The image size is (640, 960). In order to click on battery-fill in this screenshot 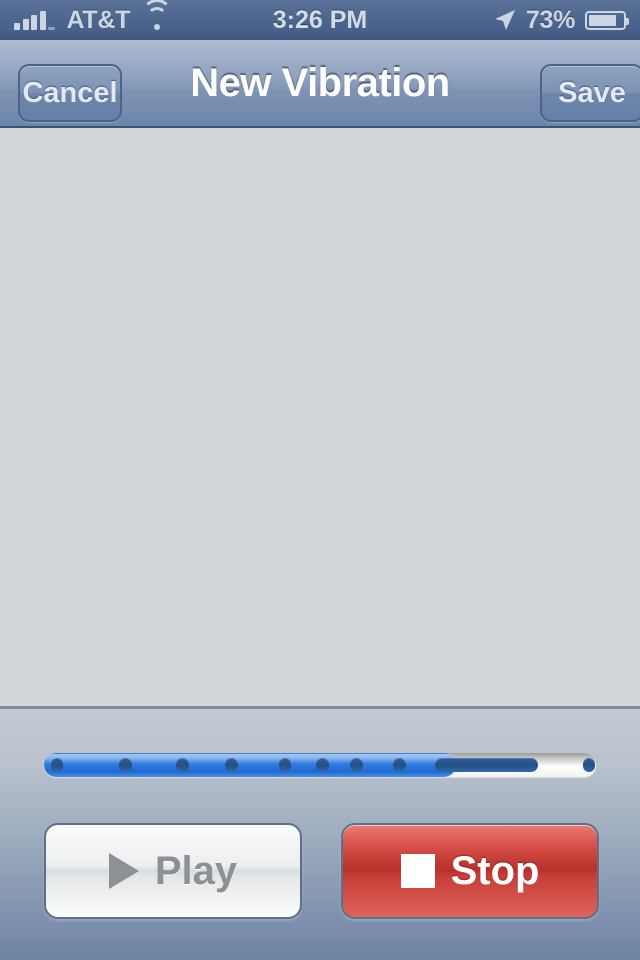, I will do `click(602, 20)`.